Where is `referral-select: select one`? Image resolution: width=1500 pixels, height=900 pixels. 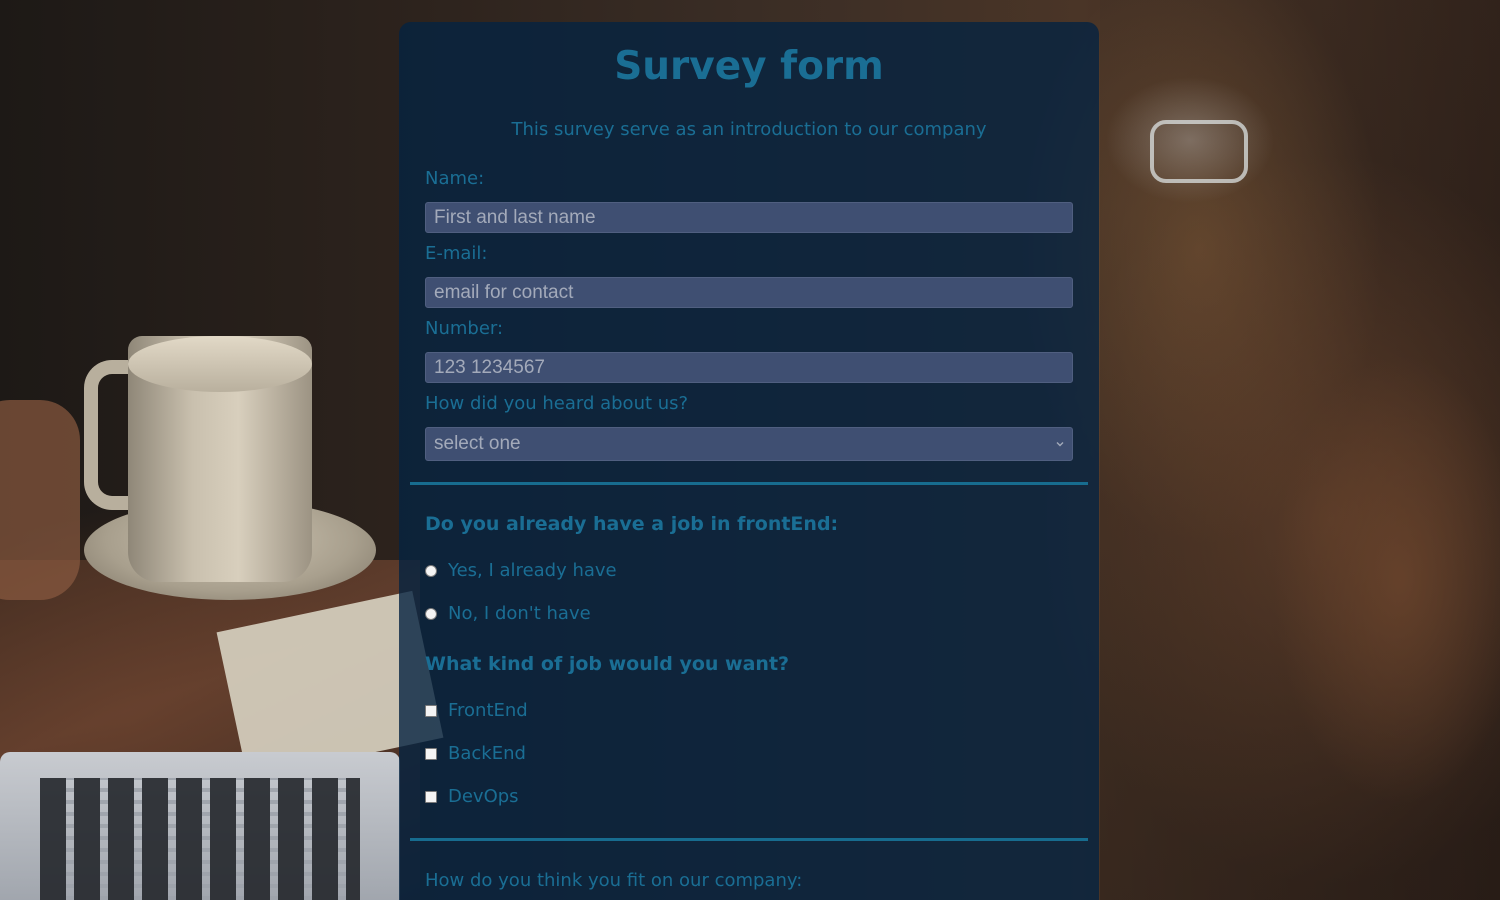 referral-select: select one is located at coordinates (749, 444).